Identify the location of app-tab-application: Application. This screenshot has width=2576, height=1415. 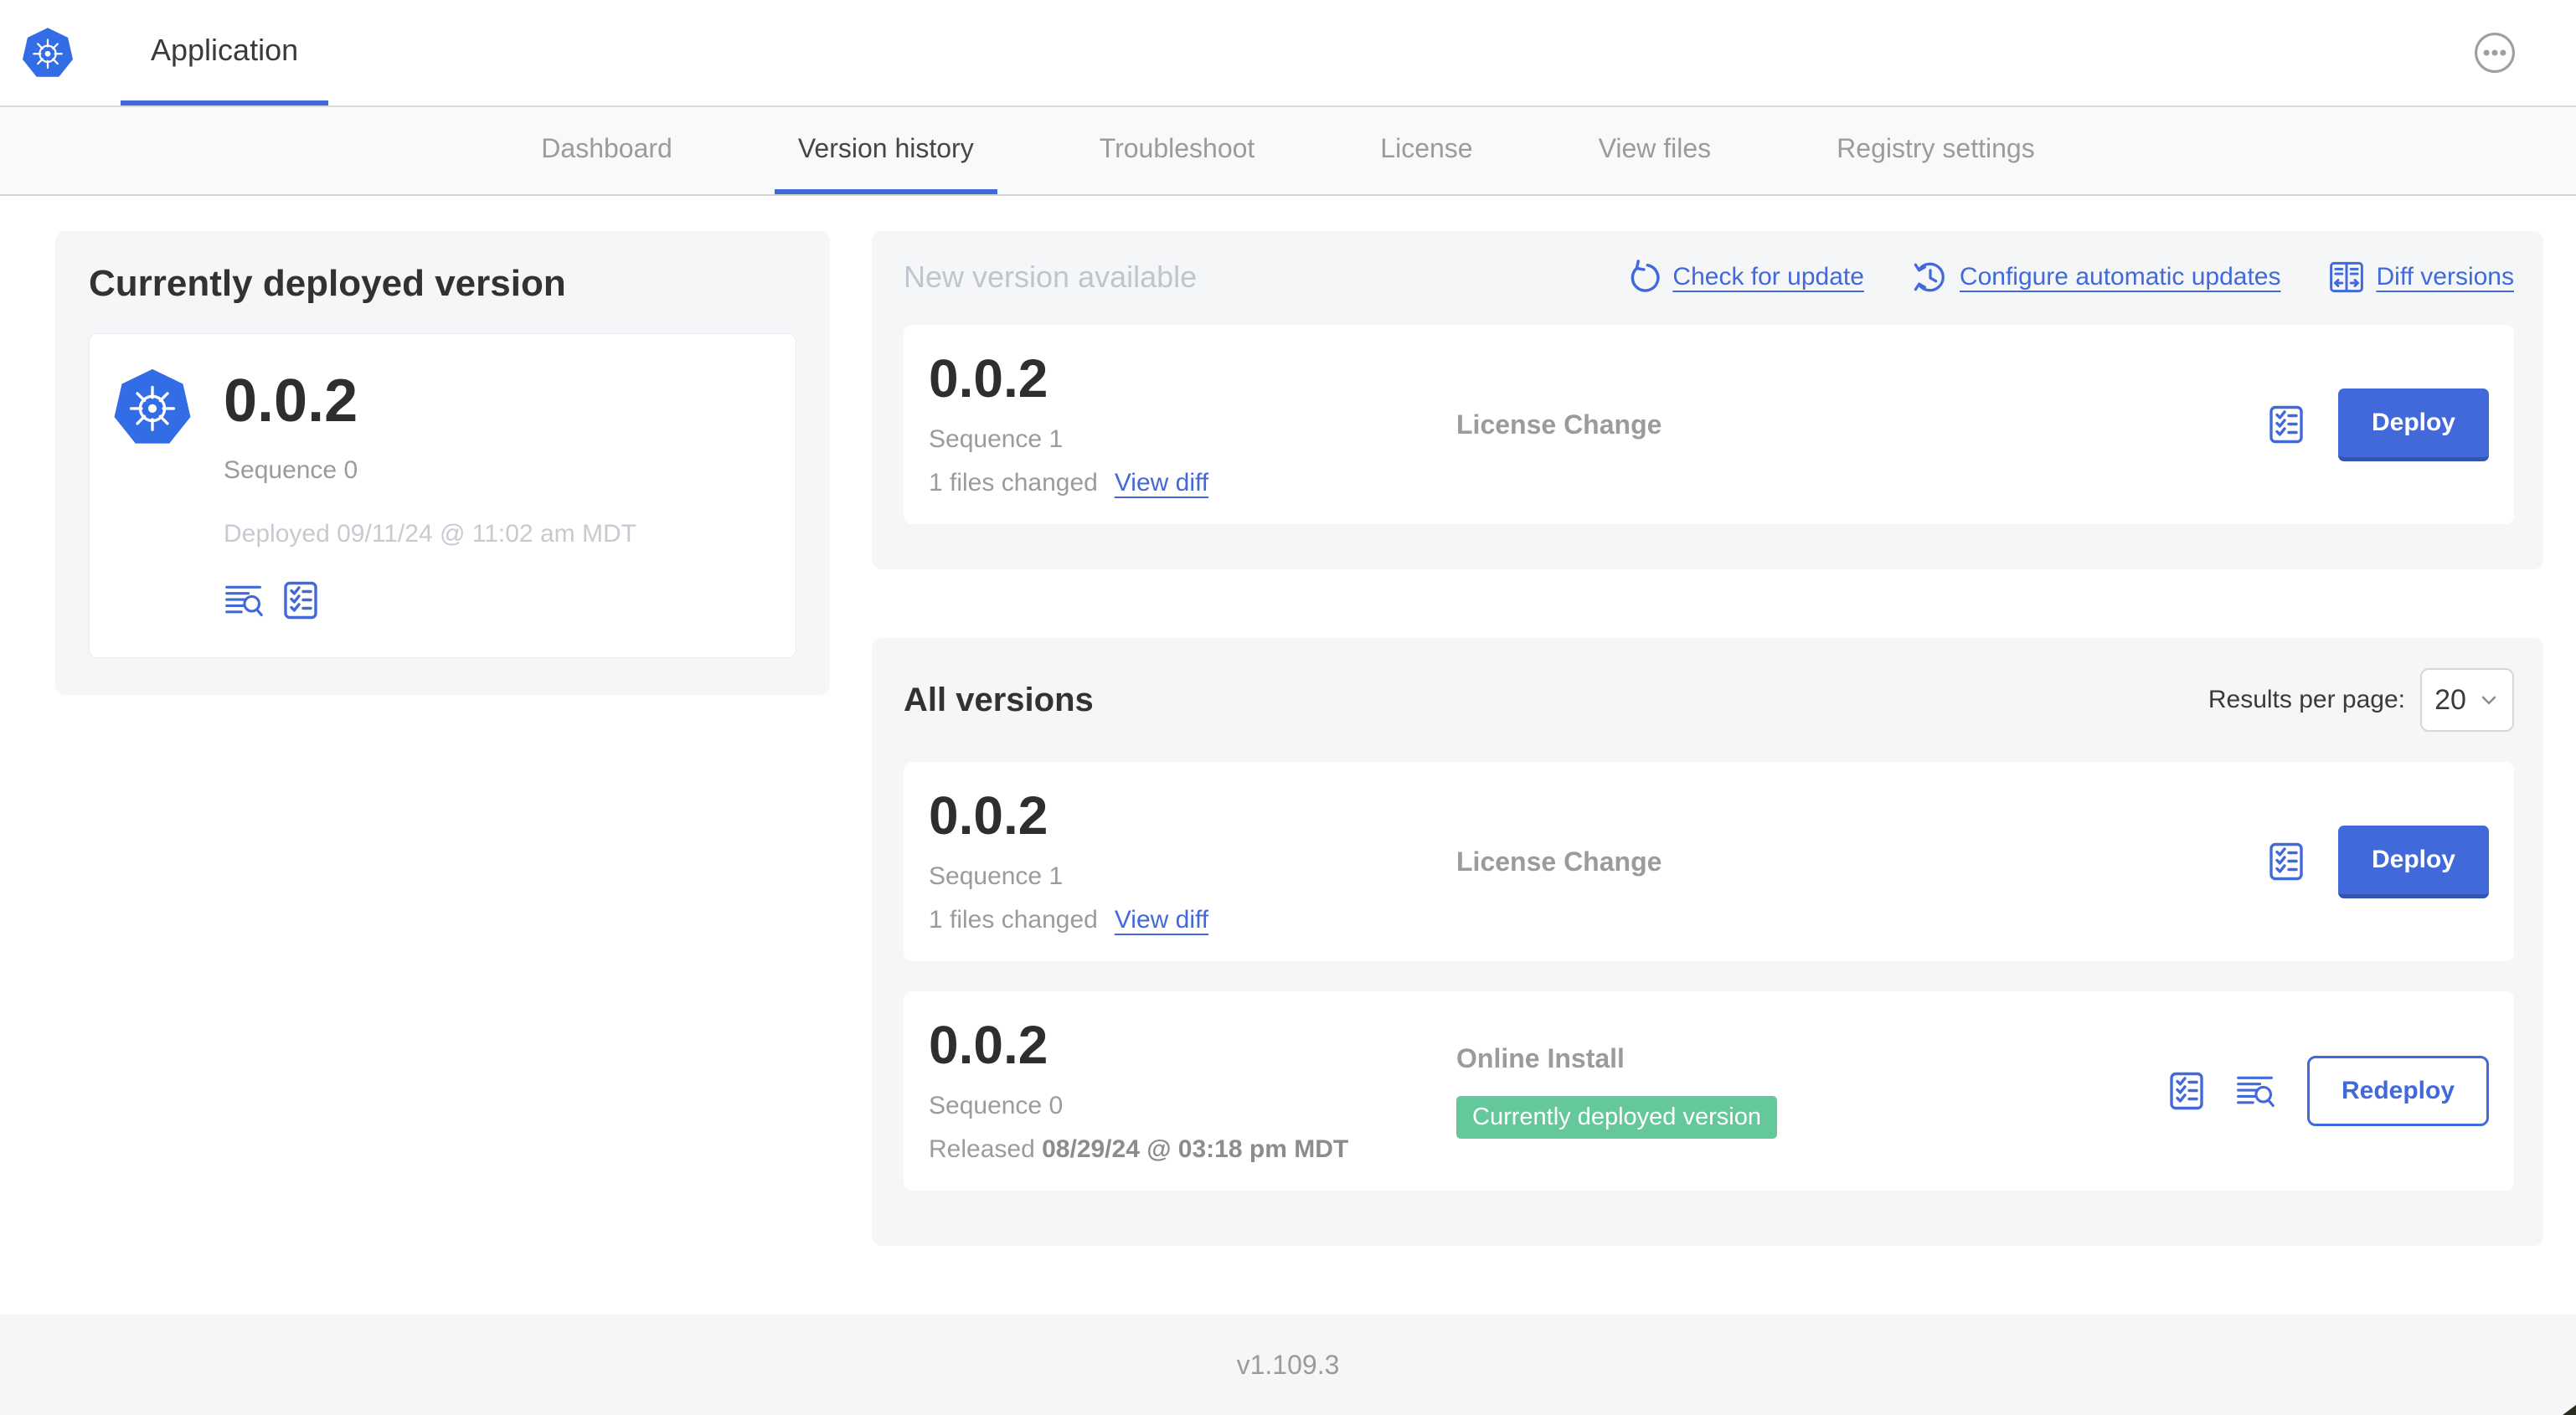
(225, 52).